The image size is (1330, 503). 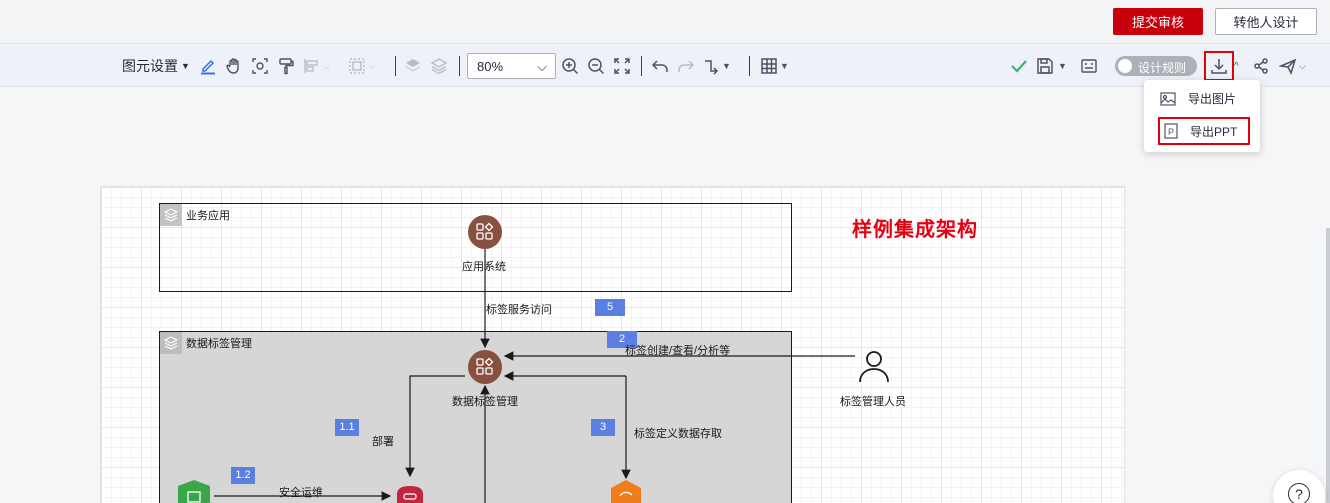 What do you see at coordinates (1299, 493) in the screenshot?
I see `help-icon: ?` at bounding box center [1299, 493].